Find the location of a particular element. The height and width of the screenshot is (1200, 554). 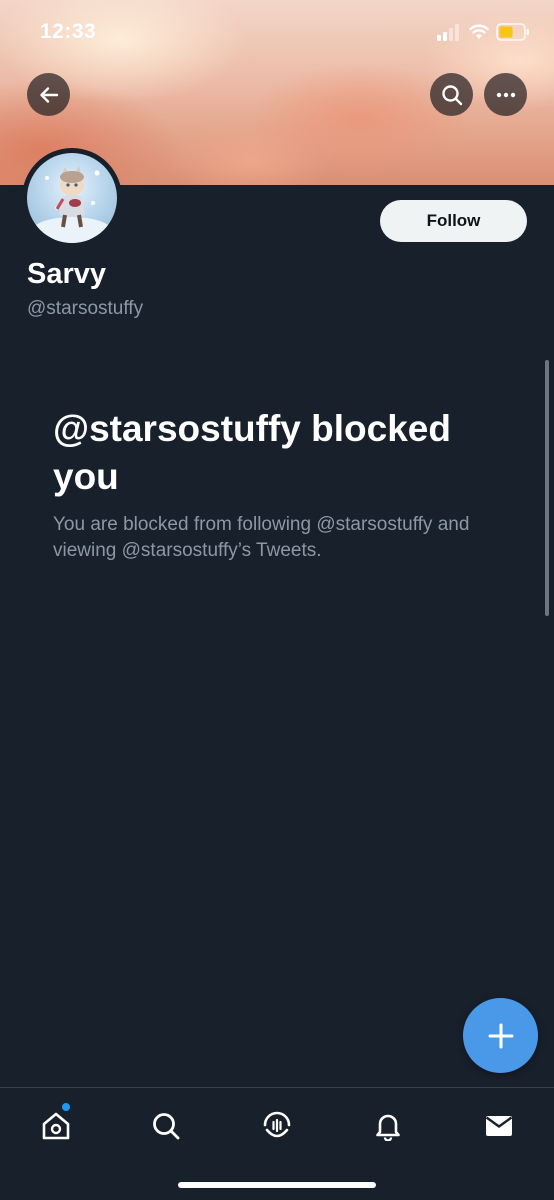

bell-icon is located at coordinates (388, 1127).